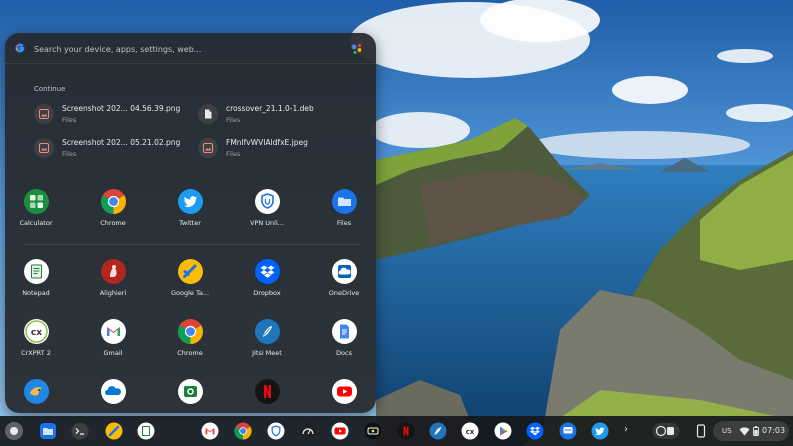  I want to click on continue-file-2: crossover_21.1.0-1.deb Files, so click(273, 114).